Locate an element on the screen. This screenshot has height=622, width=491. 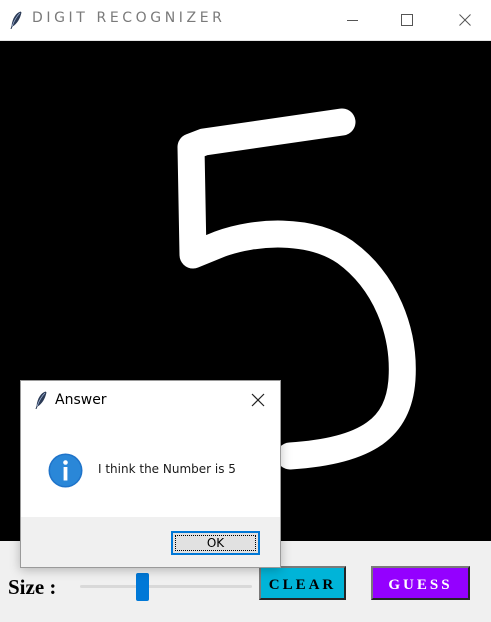
maximize-button is located at coordinates (407, 20).